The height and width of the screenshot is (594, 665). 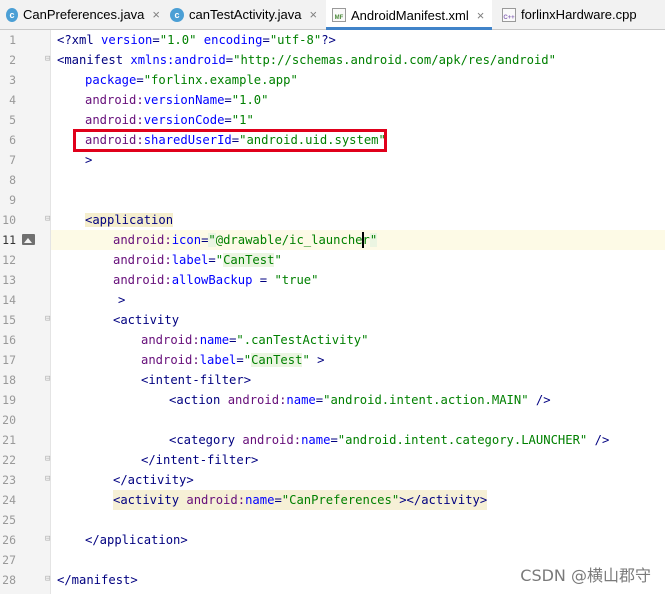 What do you see at coordinates (153, 480) in the screenshot?
I see `code-line-23: </activity>` at bounding box center [153, 480].